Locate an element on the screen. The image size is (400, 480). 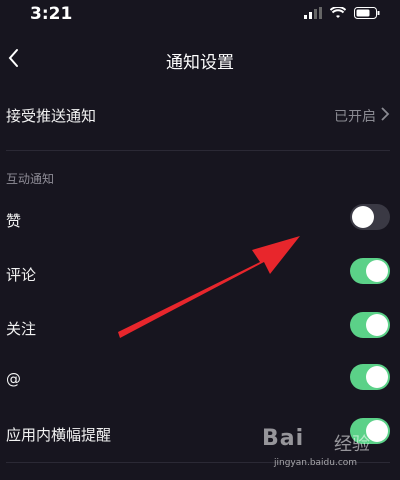
page-title: 通知设置 is located at coordinates (200, 63).